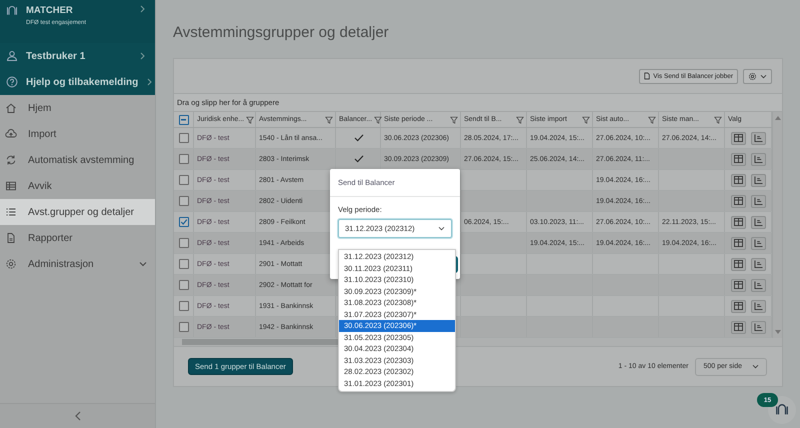 The width and height of the screenshot is (800, 428). Describe the element at coordinates (281, 33) in the screenshot. I see `page-title: Avstemmingsgrupper og detaljer` at that location.